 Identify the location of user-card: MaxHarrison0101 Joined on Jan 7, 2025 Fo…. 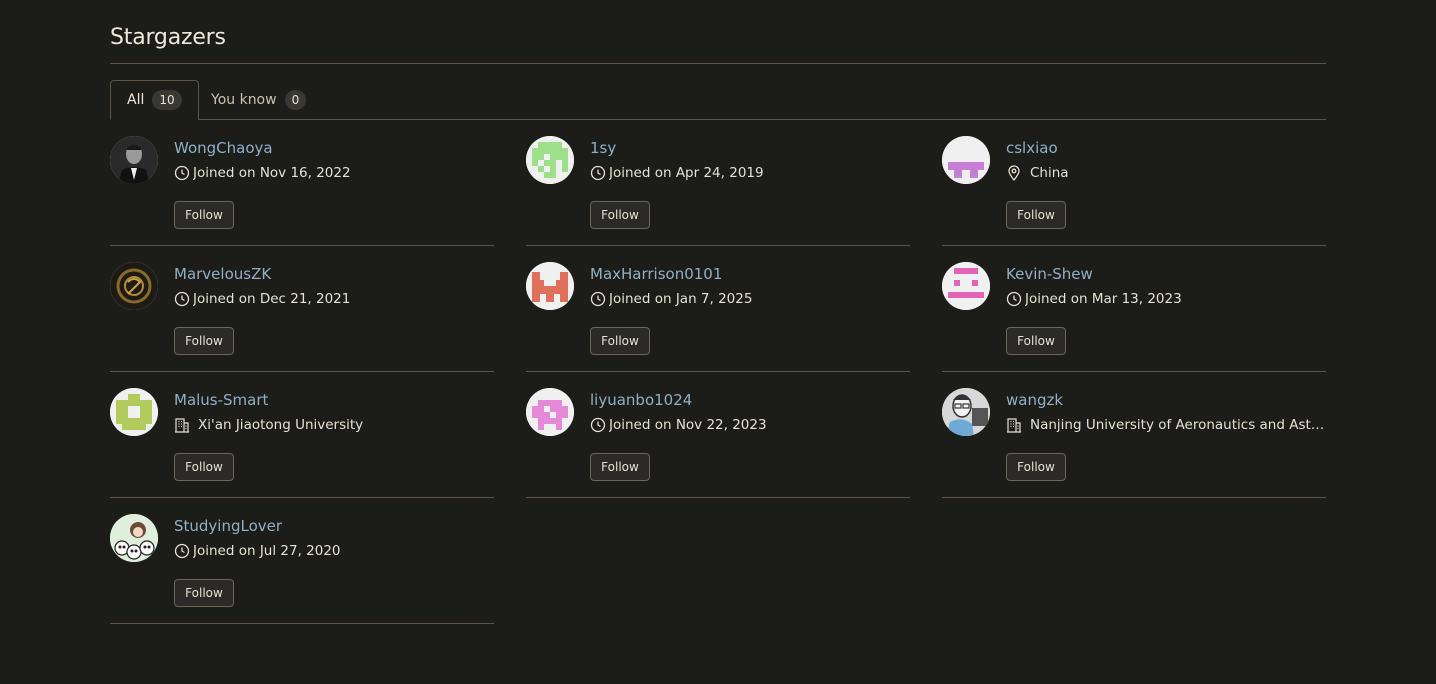
(718, 309).